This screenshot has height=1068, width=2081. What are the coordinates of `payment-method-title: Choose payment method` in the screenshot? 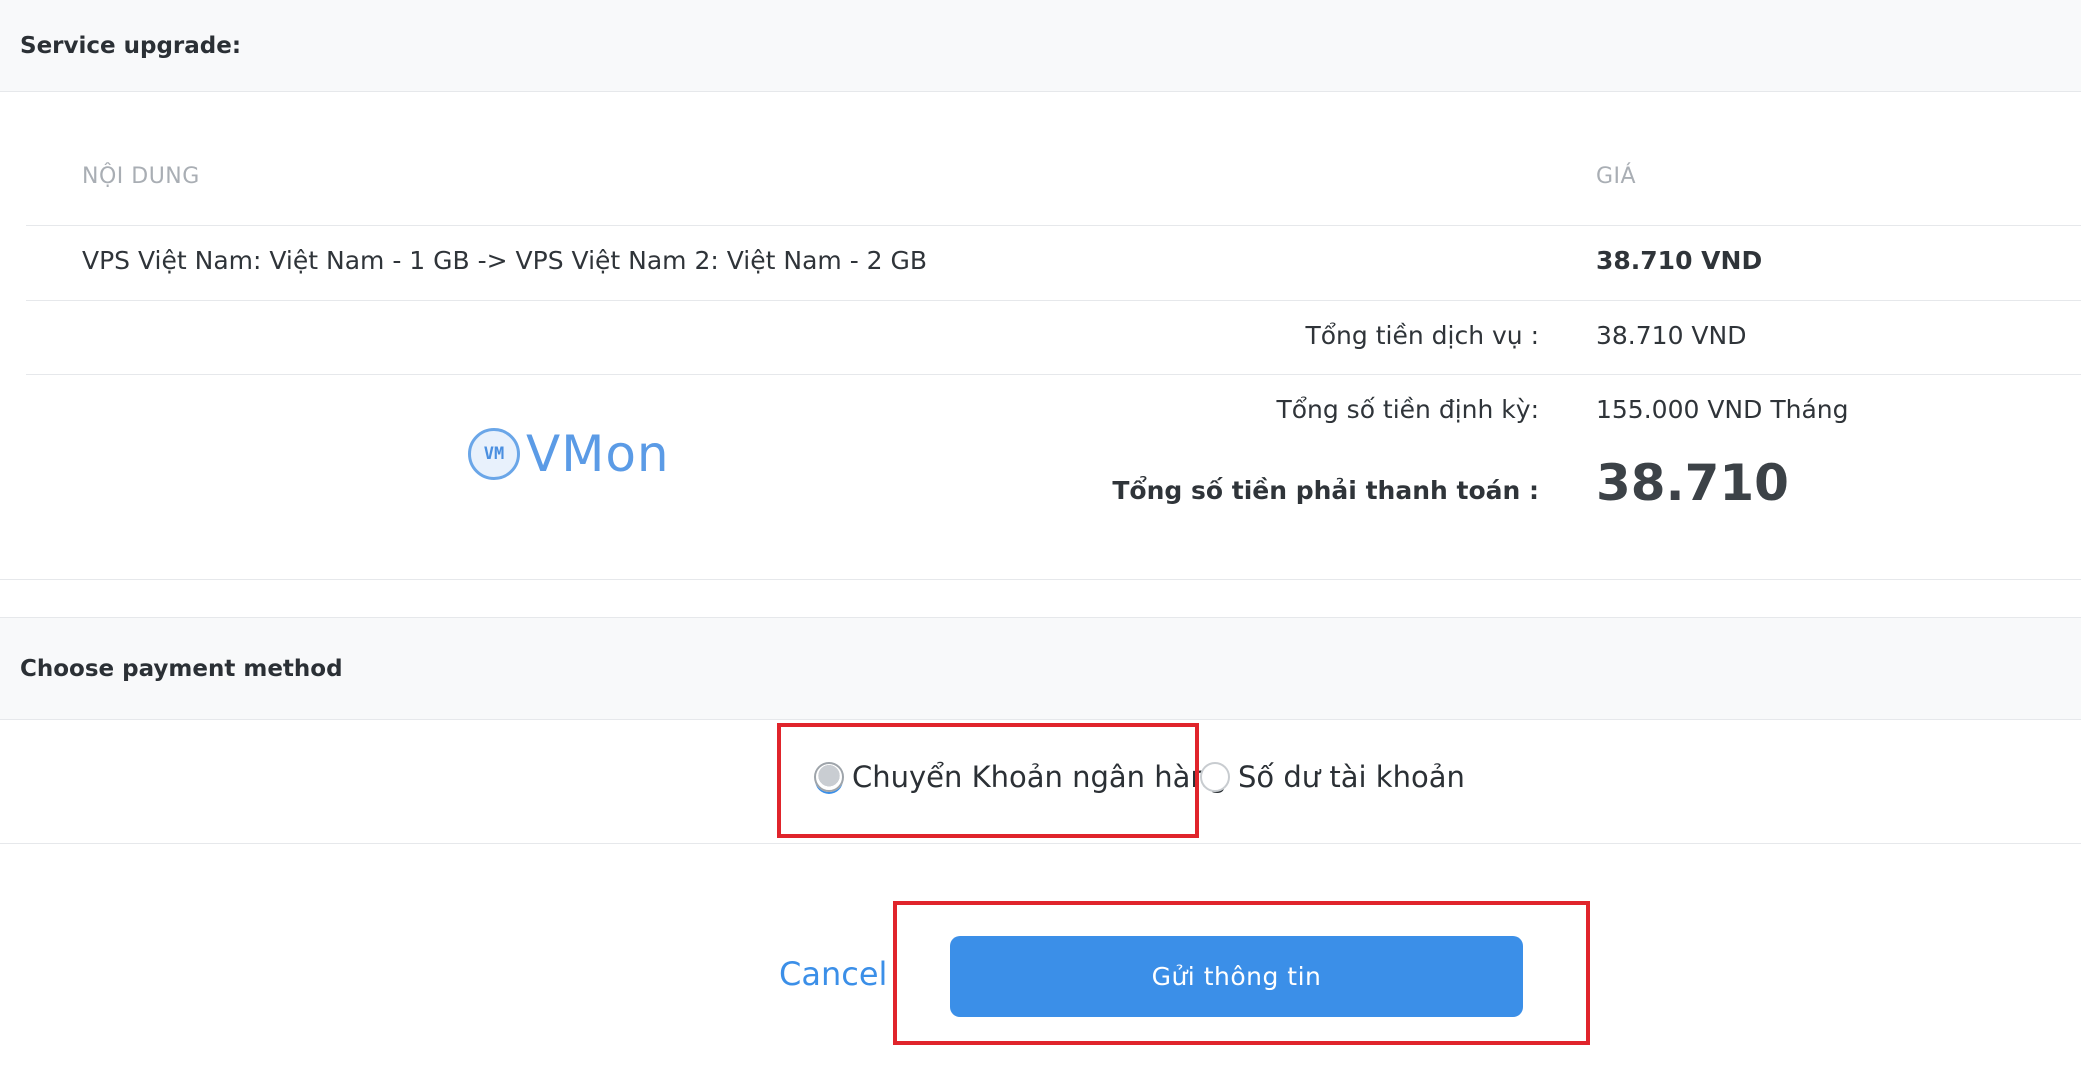 It's located at (181, 668).